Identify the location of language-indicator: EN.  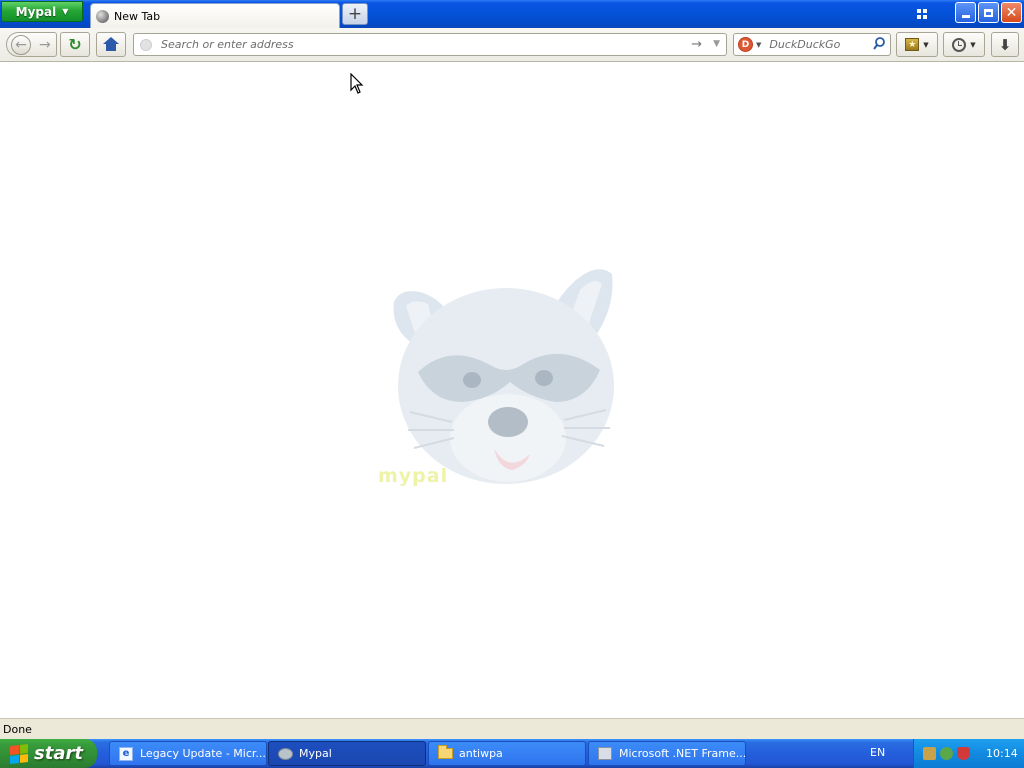
(877, 752).